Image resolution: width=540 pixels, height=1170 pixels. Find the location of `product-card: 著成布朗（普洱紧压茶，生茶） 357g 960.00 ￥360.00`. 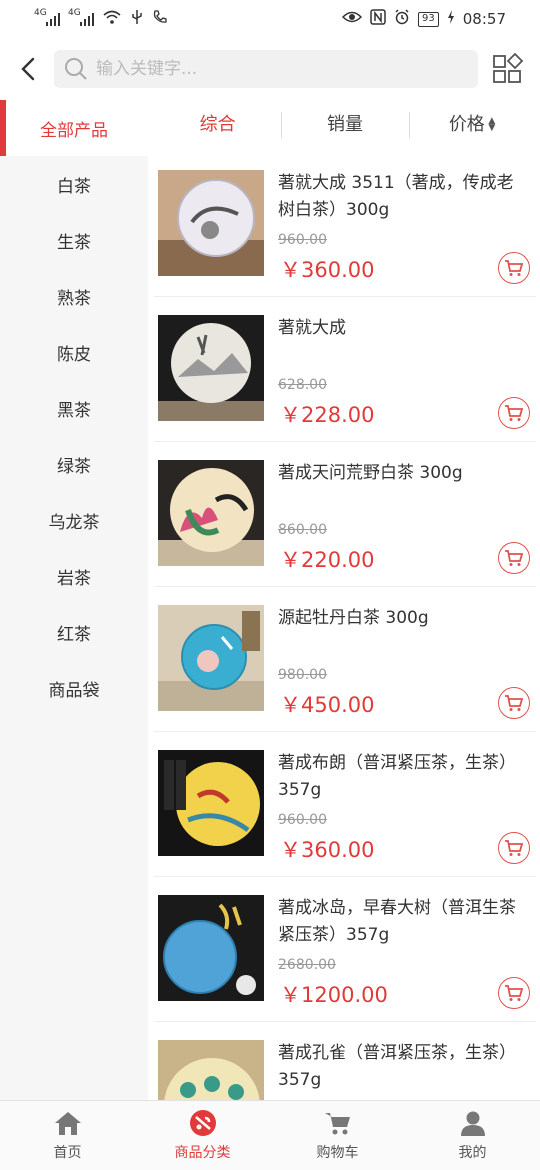

product-card: 著成布朗（普洱紧压茶，生茶） 357g 960.00 ￥360.00 is located at coordinates (345, 804).